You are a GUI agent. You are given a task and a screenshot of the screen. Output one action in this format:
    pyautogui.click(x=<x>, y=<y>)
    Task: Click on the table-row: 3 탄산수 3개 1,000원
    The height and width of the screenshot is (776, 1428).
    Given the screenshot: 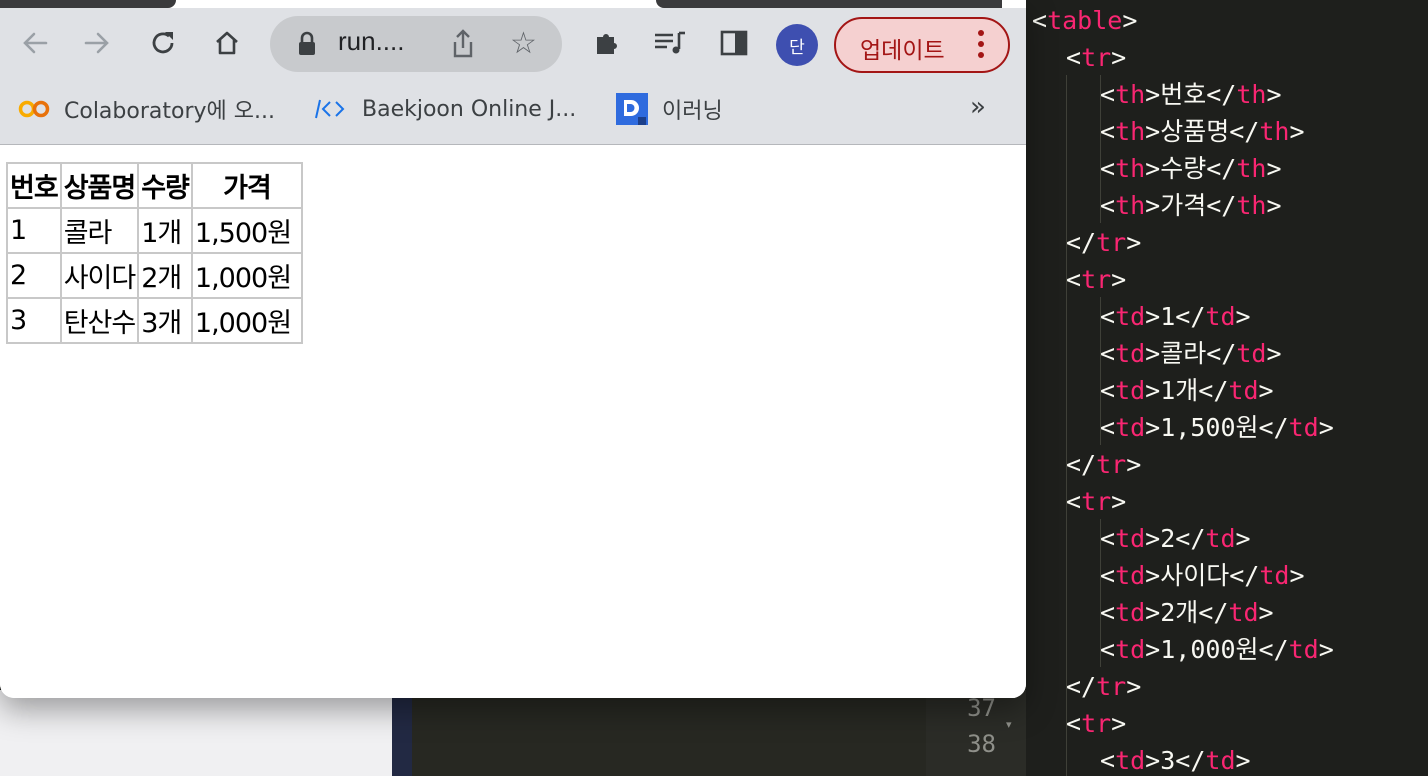 What is the action you would take?
    pyautogui.click(x=154, y=320)
    